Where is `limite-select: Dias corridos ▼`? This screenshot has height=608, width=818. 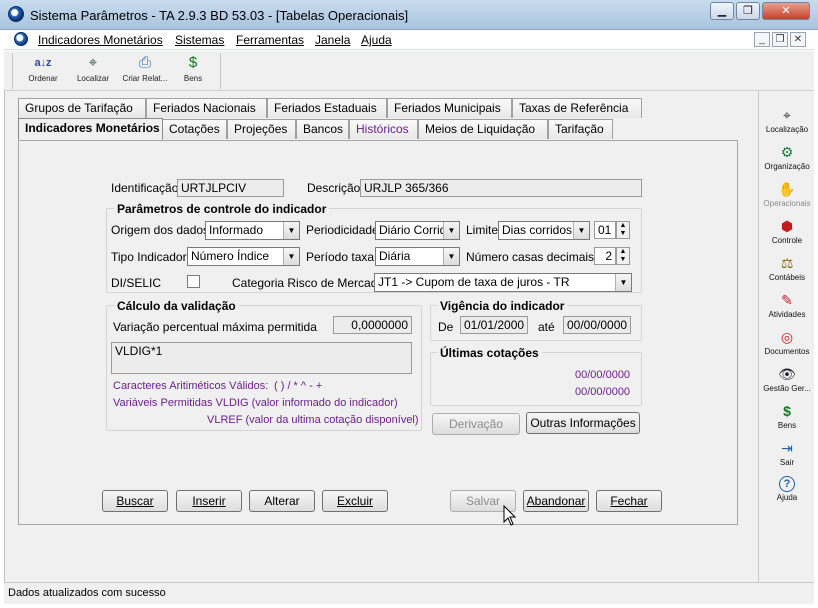
limite-select: Dias corridos ▼ is located at coordinates (544, 230).